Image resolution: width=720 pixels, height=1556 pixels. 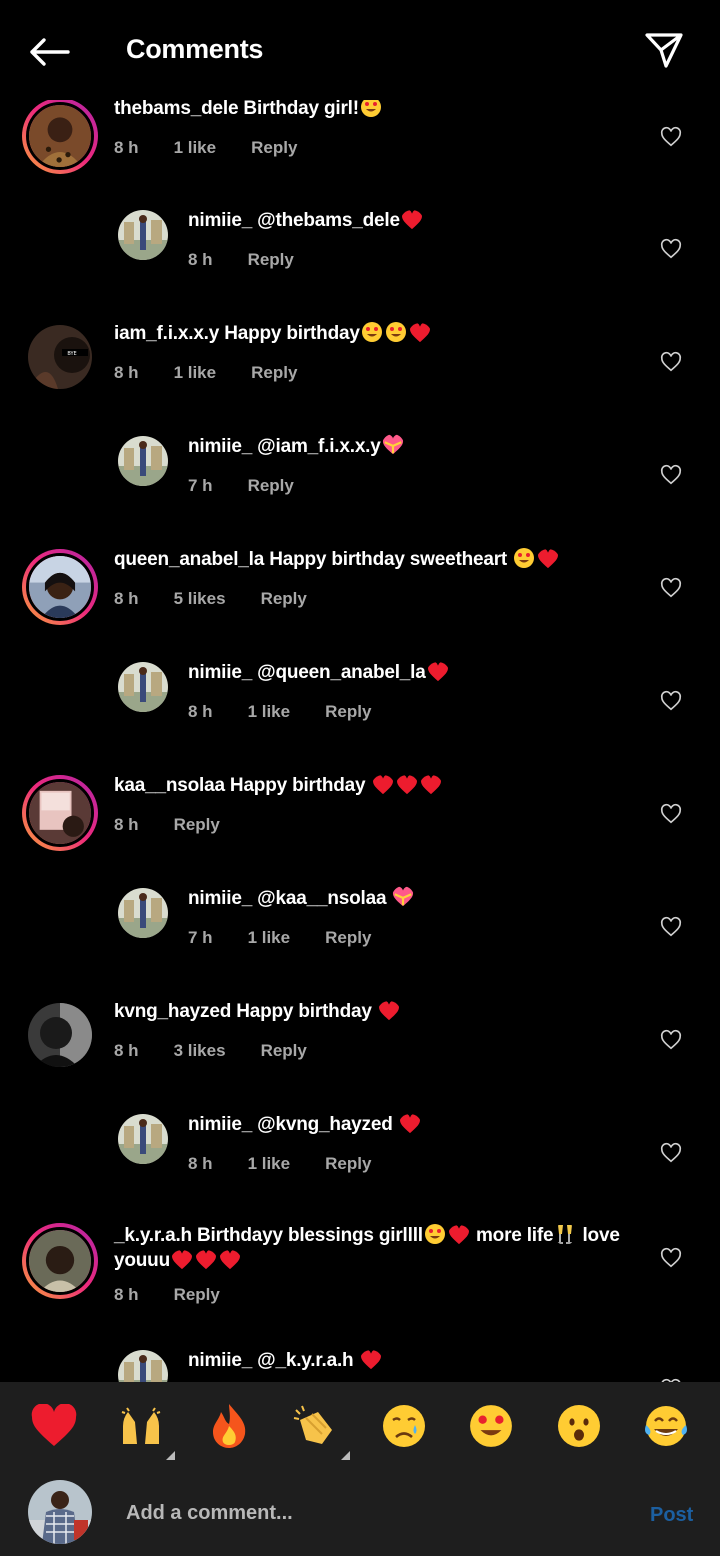 I want to click on comment-text: youuu, so click(x=142, y=1260).